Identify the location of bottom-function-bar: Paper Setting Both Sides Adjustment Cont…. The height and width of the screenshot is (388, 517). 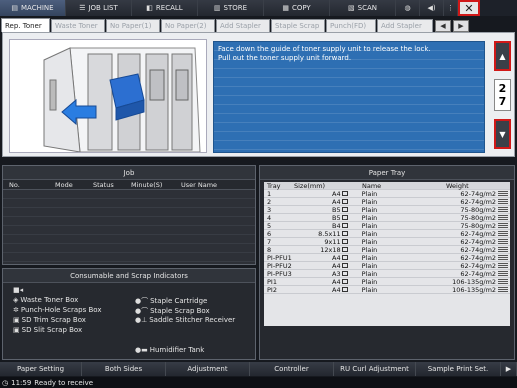
(258, 369).